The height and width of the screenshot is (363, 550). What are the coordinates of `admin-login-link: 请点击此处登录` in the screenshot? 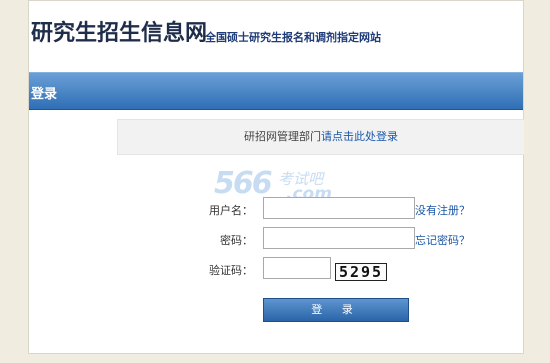 It's located at (359, 136).